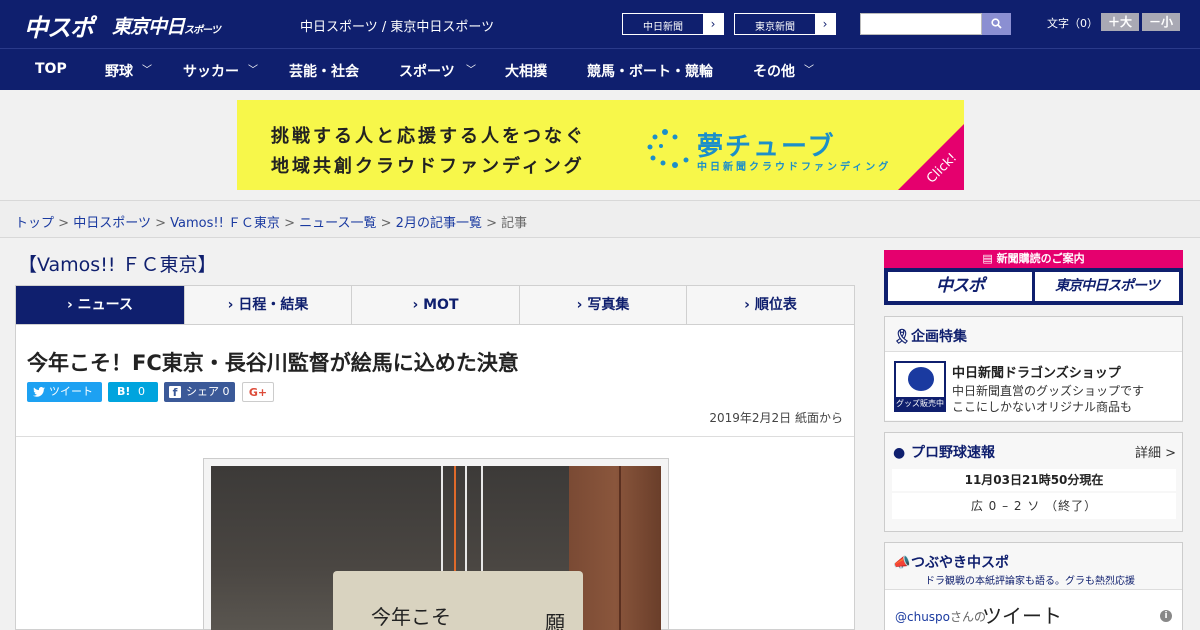  What do you see at coordinates (119, 71) in the screenshot?
I see `nav-item-baseball: 野球` at bounding box center [119, 71].